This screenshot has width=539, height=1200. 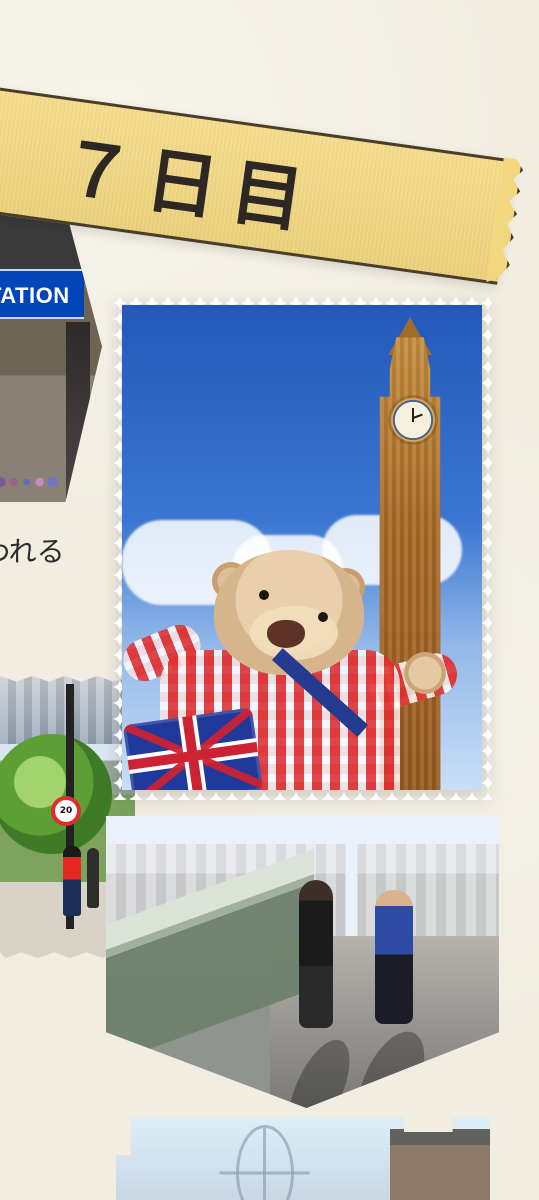 What do you see at coordinates (413, 420) in the screenshot?
I see `clock-face` at bounding box center [413, 420].